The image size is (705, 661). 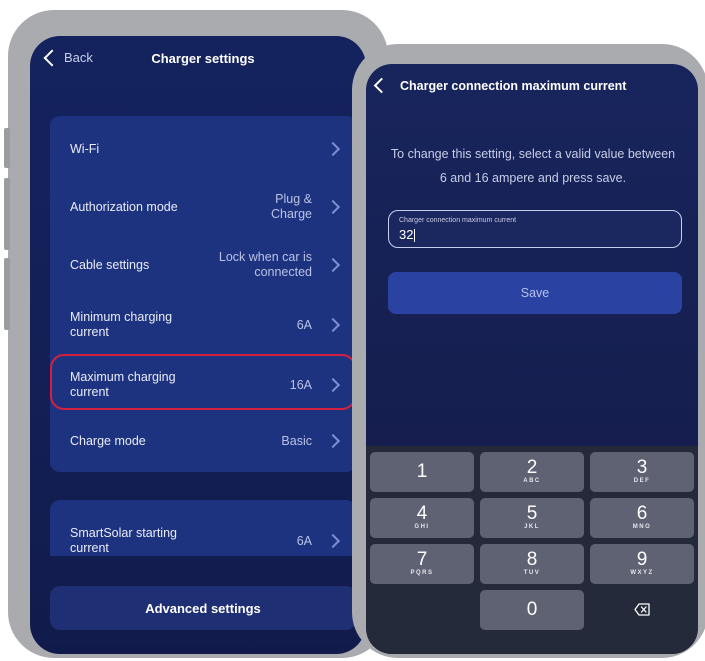 I want to click on key-letters: GHI, so click(x=422, y=527).